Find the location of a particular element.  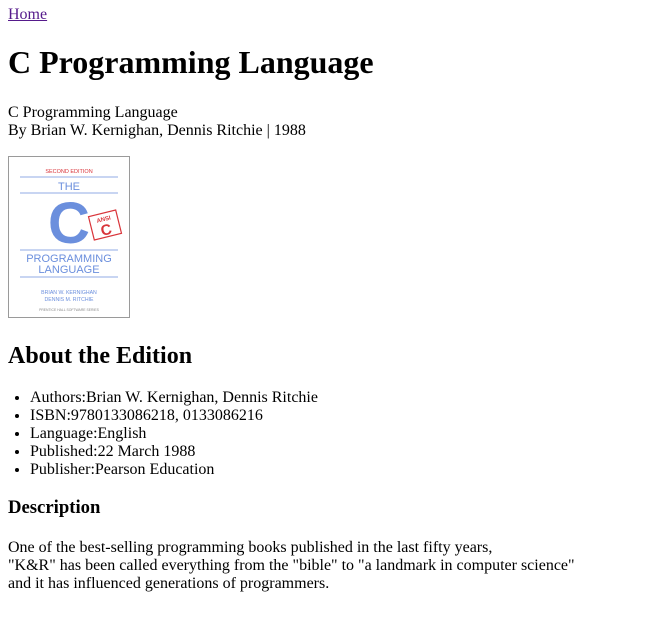

book-subtitle: C Programming Language is located at coordinates (93, 112).